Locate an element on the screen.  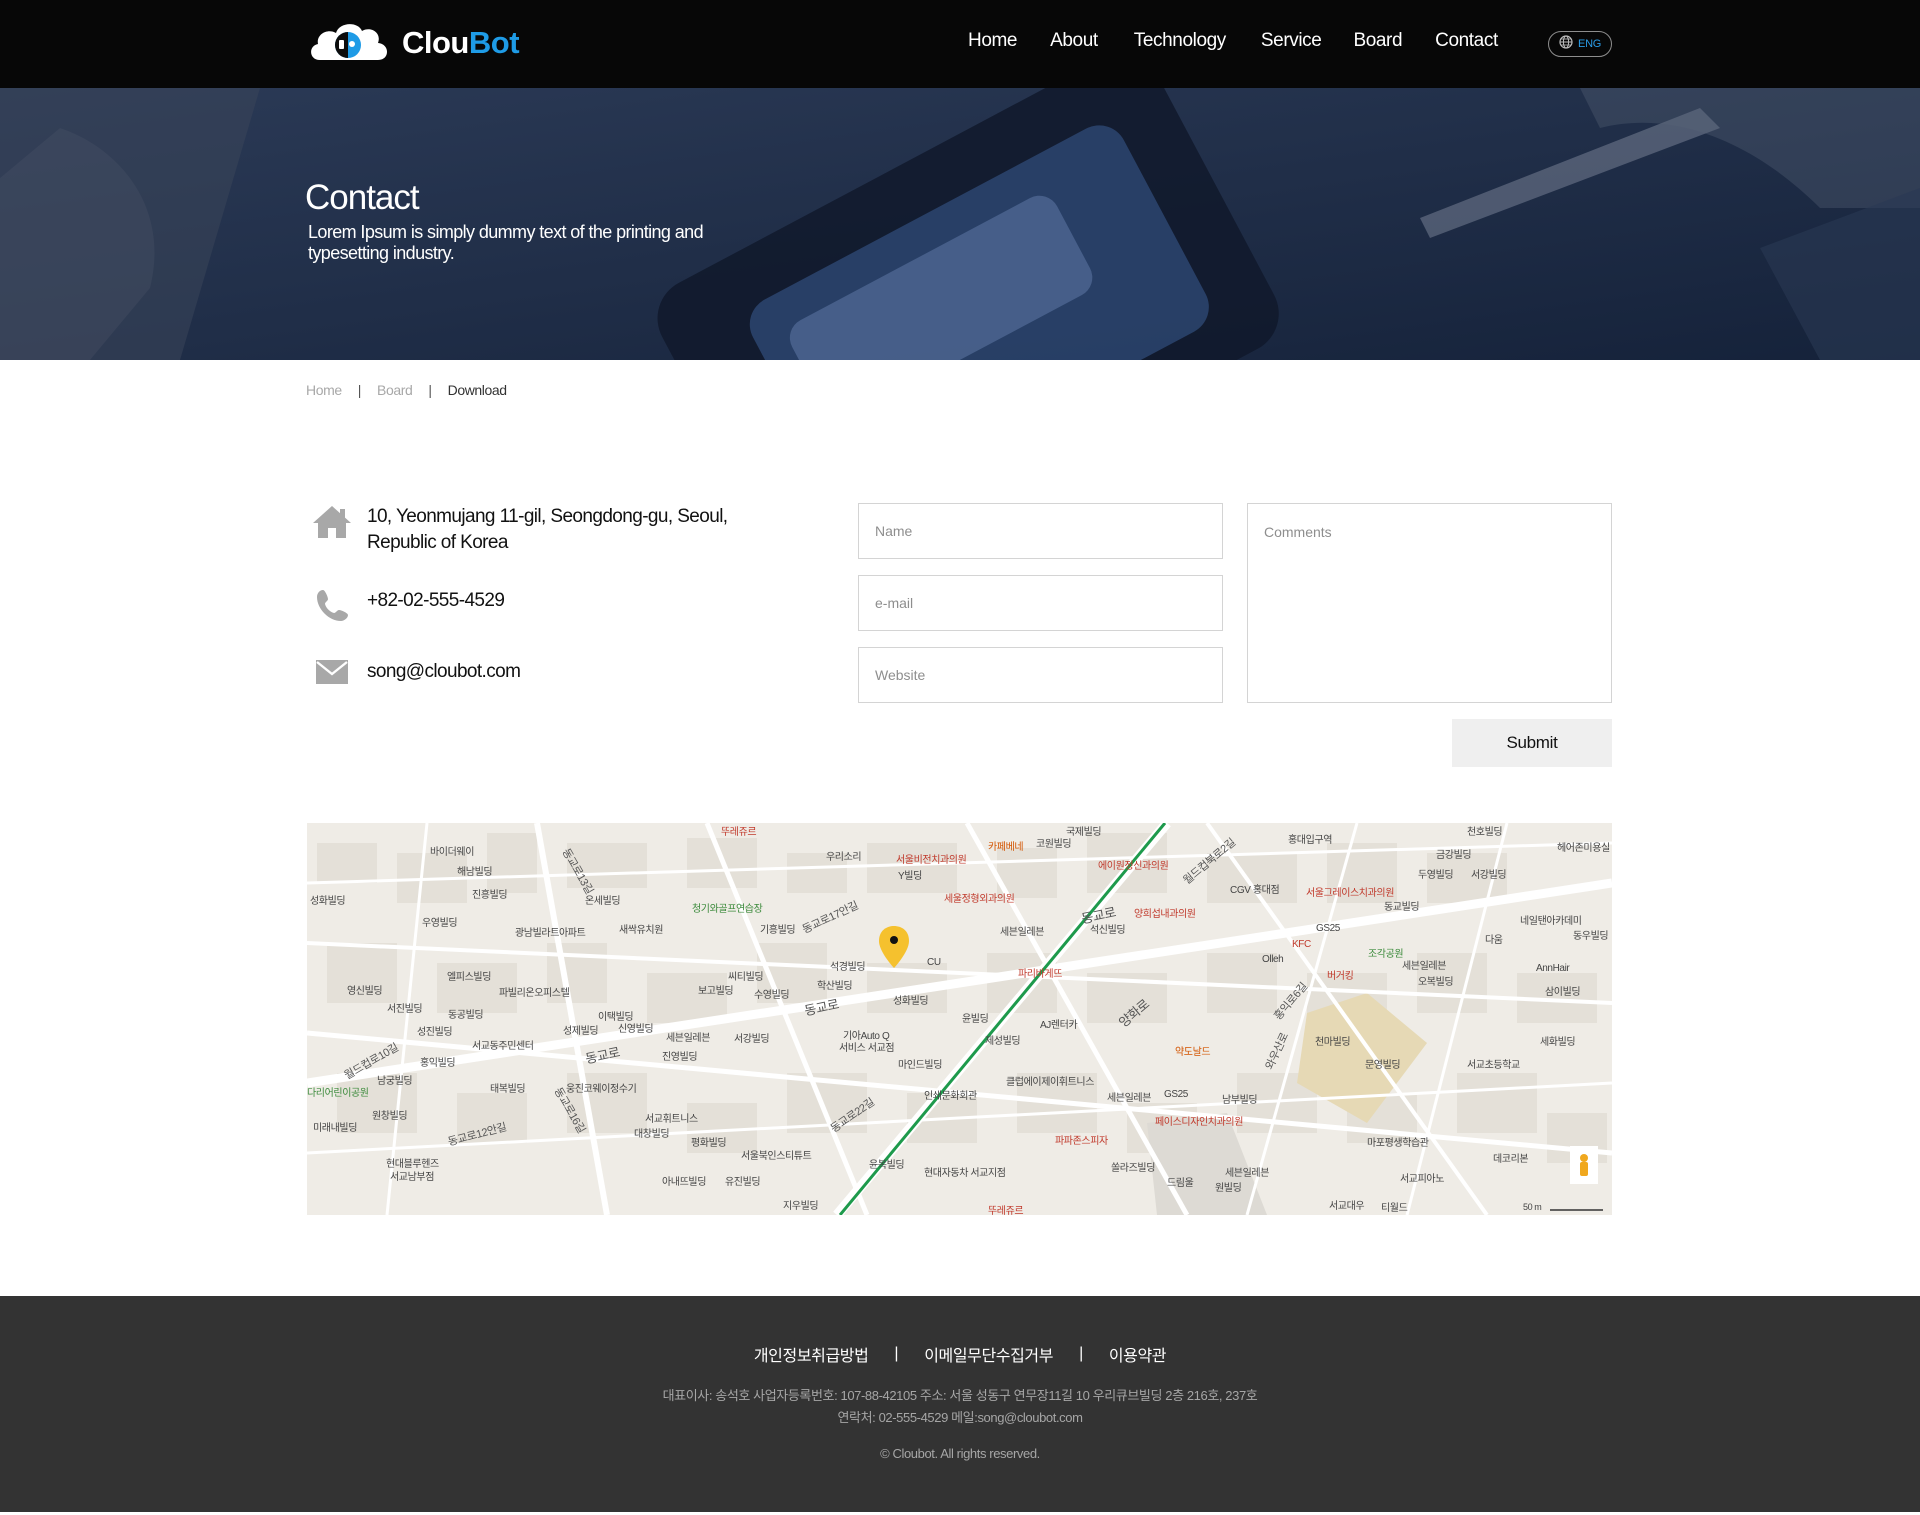
map-label: 청기와골프연습장 is located at coordinates (727, 909).